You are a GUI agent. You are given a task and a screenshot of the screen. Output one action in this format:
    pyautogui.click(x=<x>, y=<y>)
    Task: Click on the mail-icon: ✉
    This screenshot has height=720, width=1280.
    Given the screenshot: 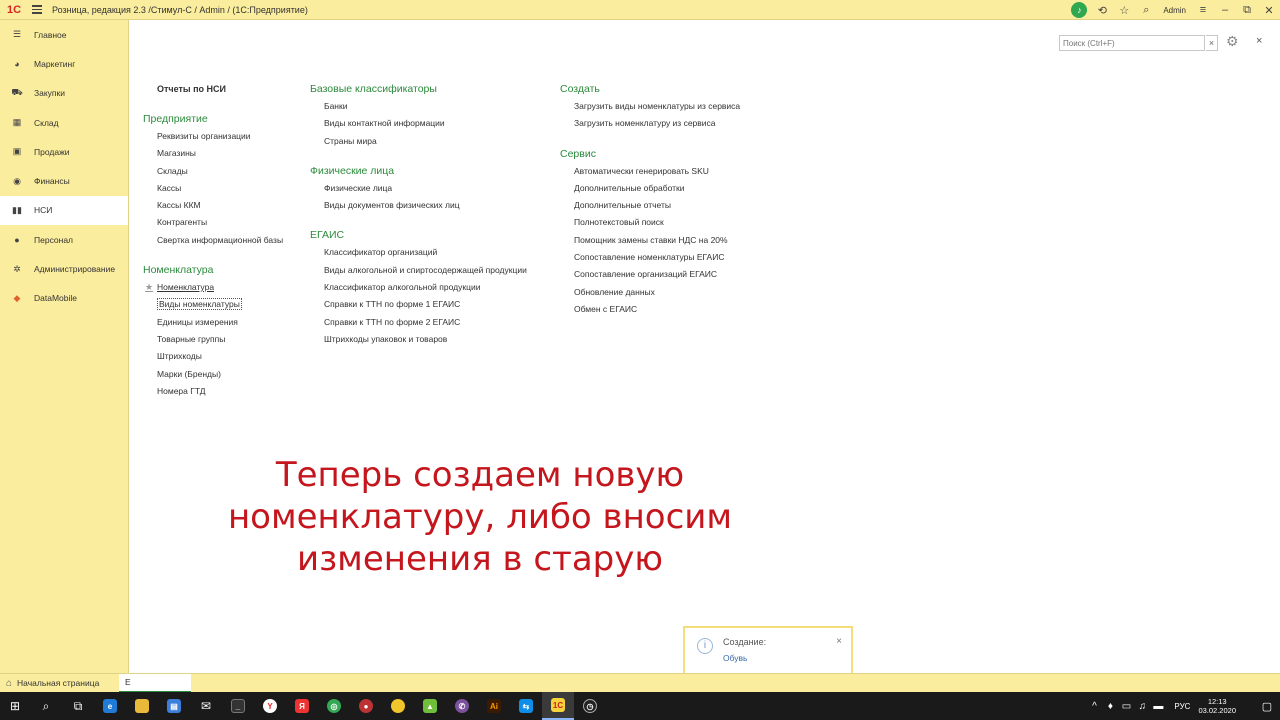 What is the action you would take?
    pyautogui.click(x=206, y=706)
    